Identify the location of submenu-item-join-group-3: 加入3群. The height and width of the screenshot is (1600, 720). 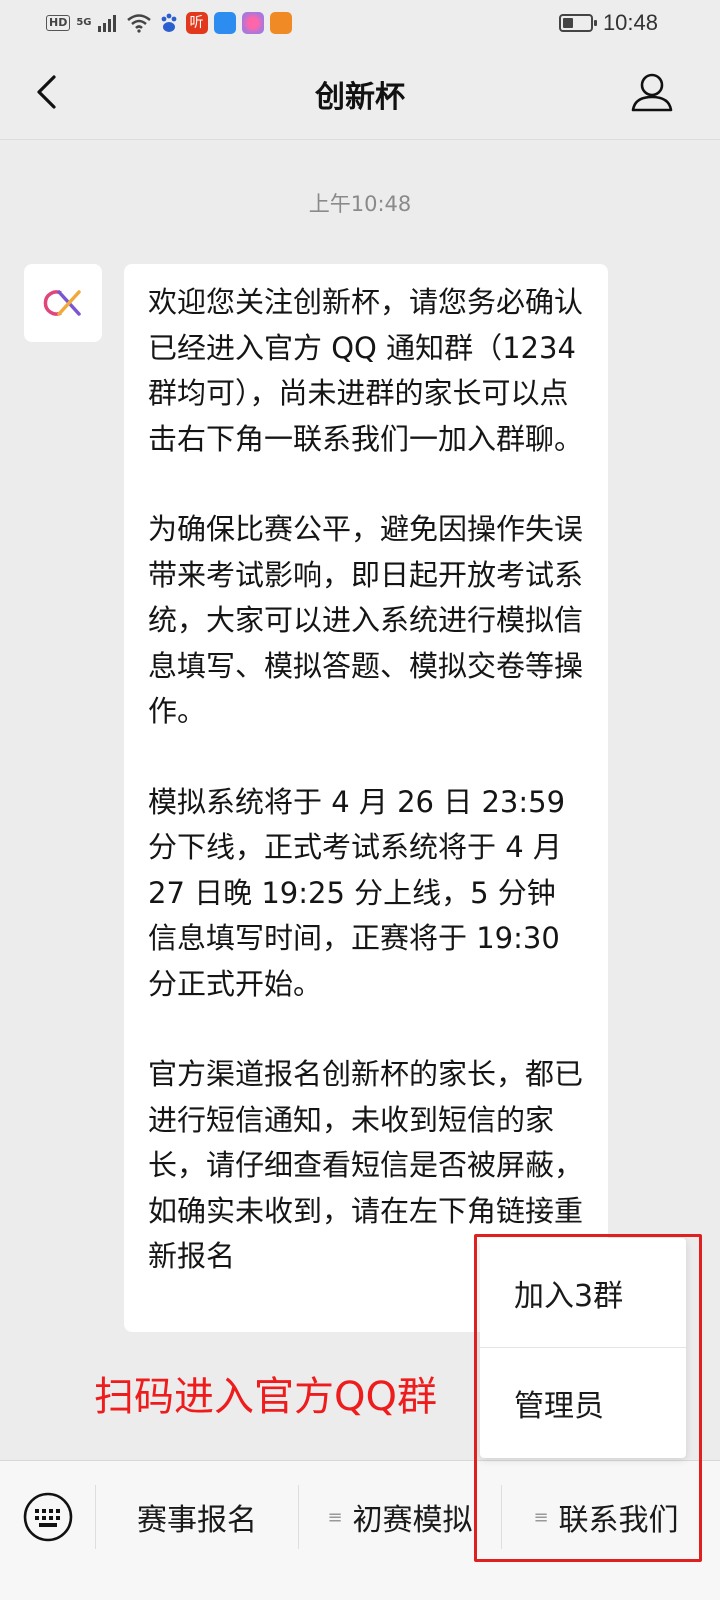
(583, 1293).